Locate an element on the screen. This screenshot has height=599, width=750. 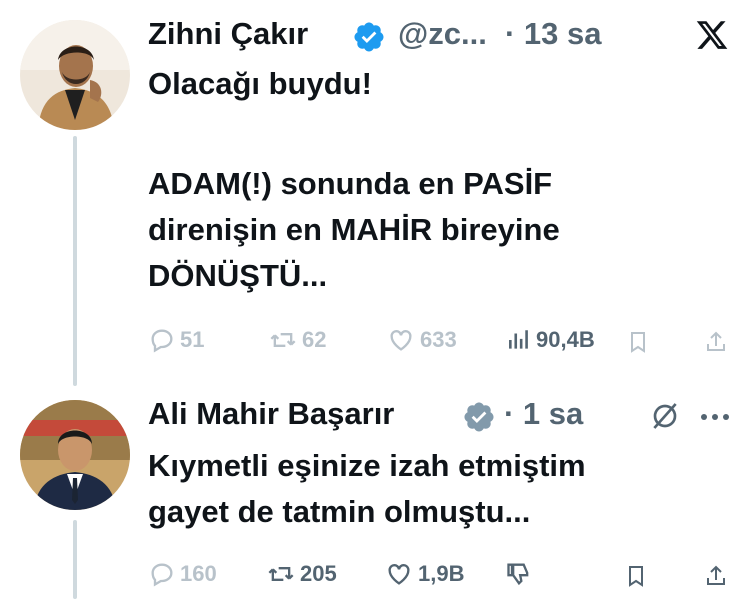
x-logo-icon is located at coordinates (712, 37).